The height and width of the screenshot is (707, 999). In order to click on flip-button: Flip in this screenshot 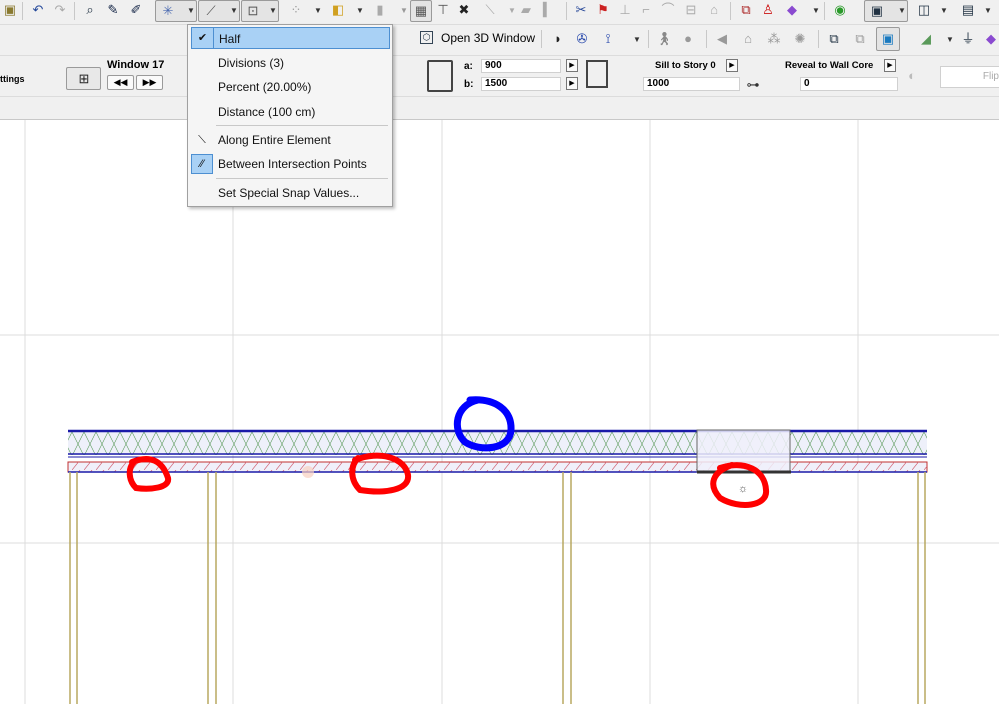, I will do `click(969, 77)`.